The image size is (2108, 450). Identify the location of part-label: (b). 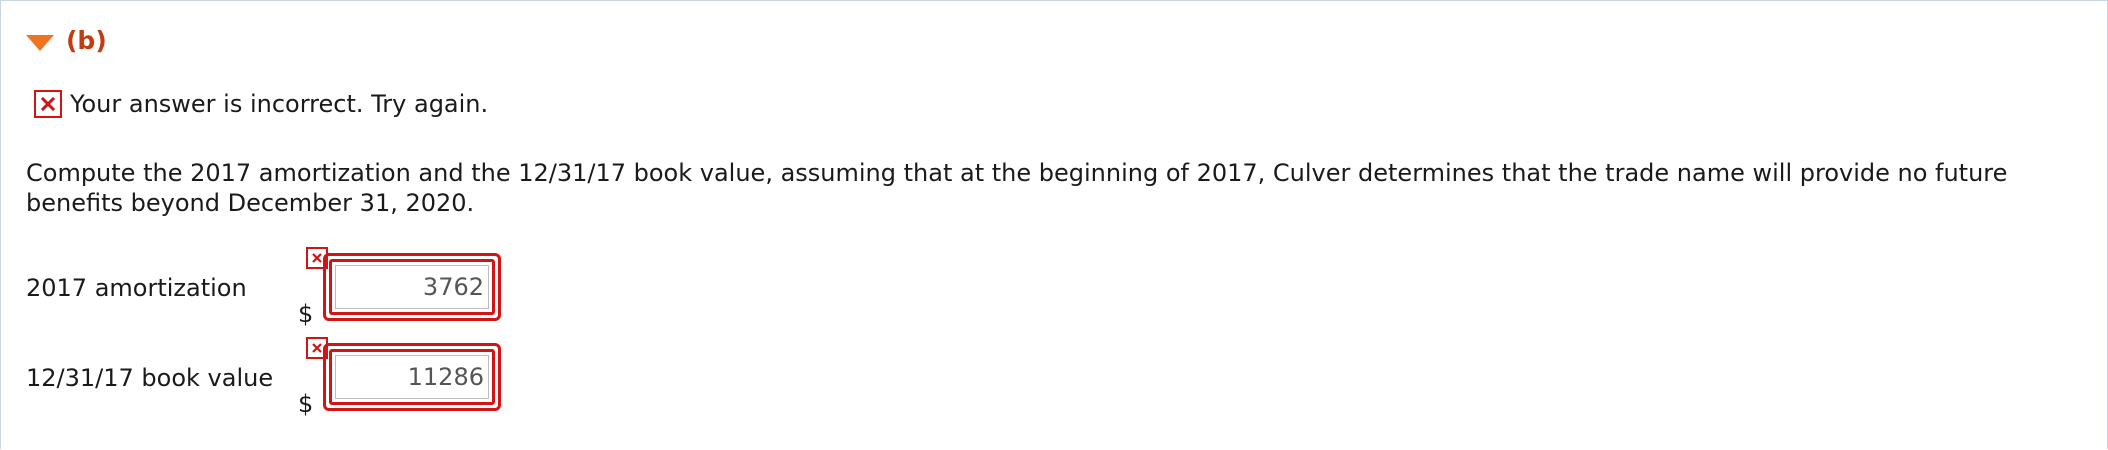
(86, 40).